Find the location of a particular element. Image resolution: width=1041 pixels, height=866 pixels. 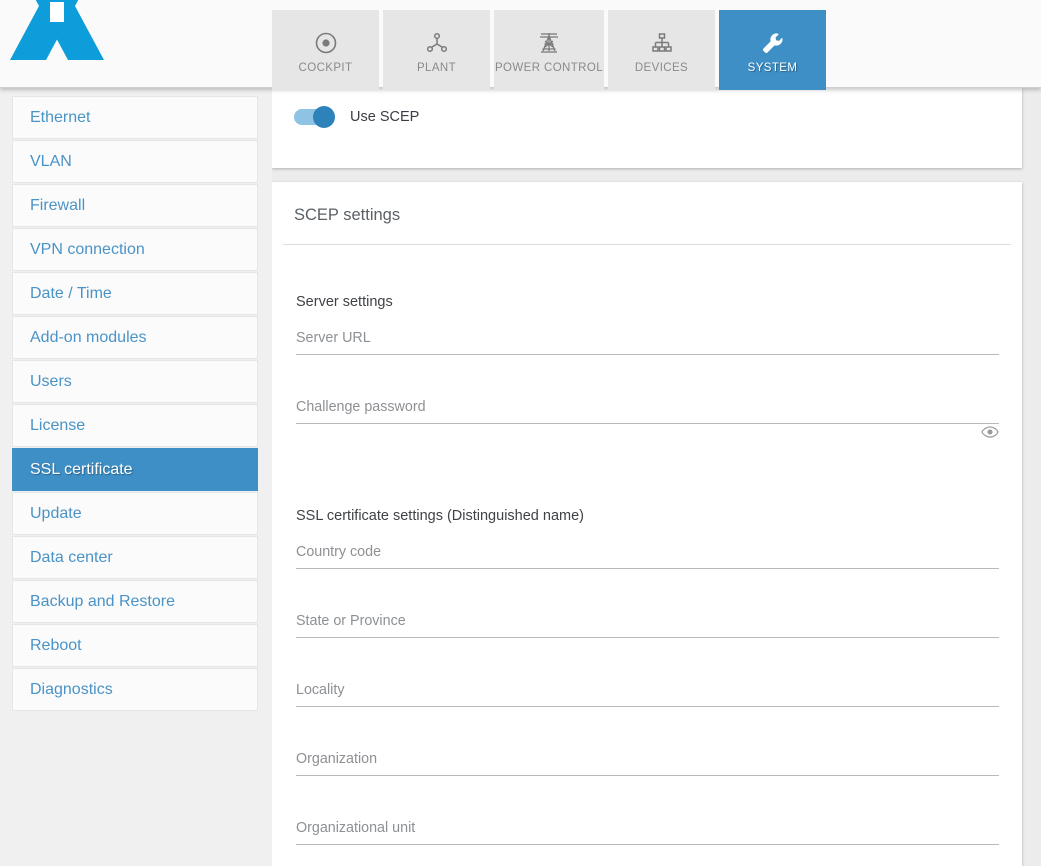

server-url-label: Server URL is located at coordinates (333, 338).